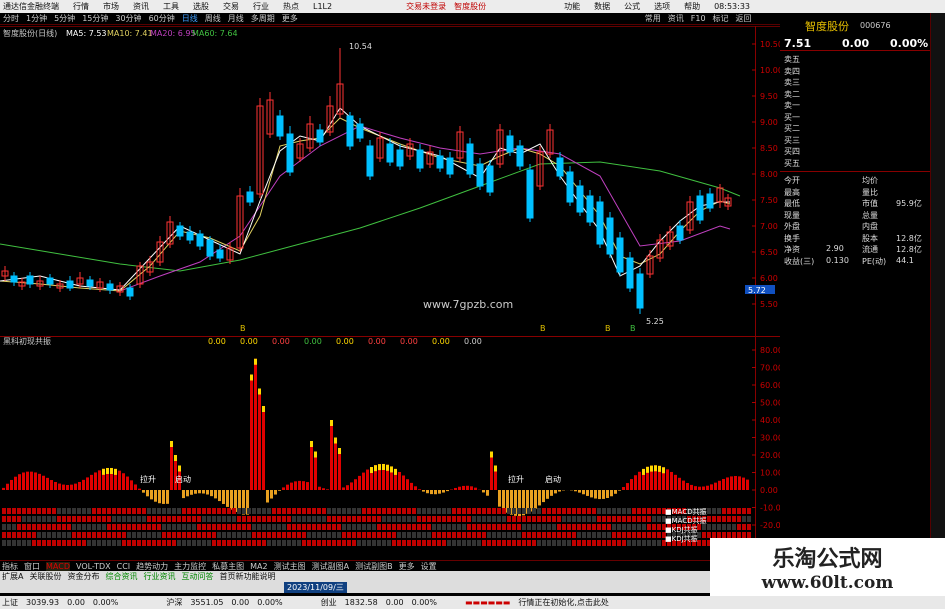 The image size is (945, 609). Describe the element at coordinates (263, 18) in the screenshot. I see `period-multi: 多周期` at that location.